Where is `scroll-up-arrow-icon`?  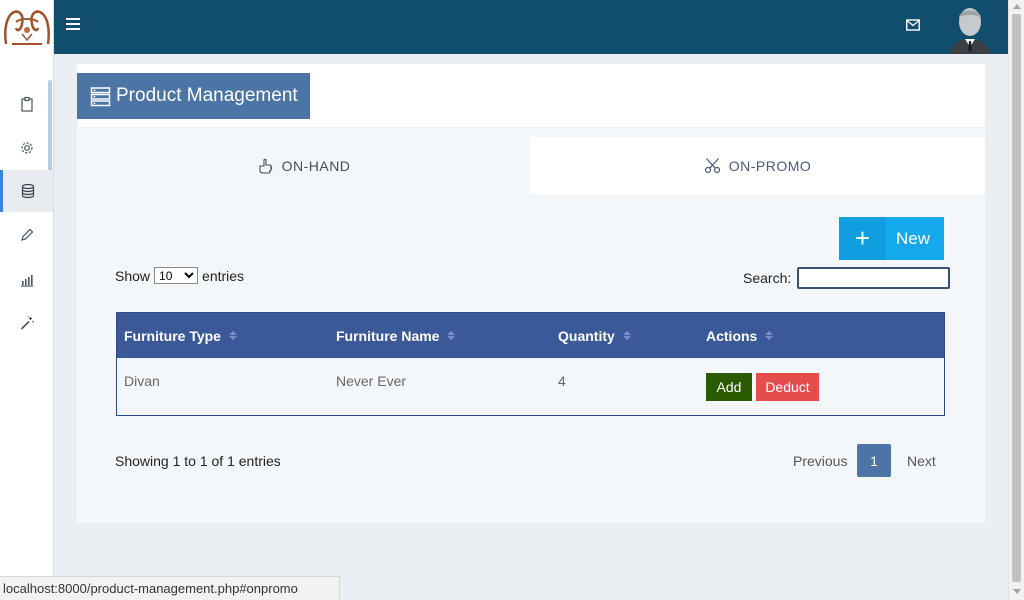
scroll-up-arrow-icon is located at coordinates (1017, 6).